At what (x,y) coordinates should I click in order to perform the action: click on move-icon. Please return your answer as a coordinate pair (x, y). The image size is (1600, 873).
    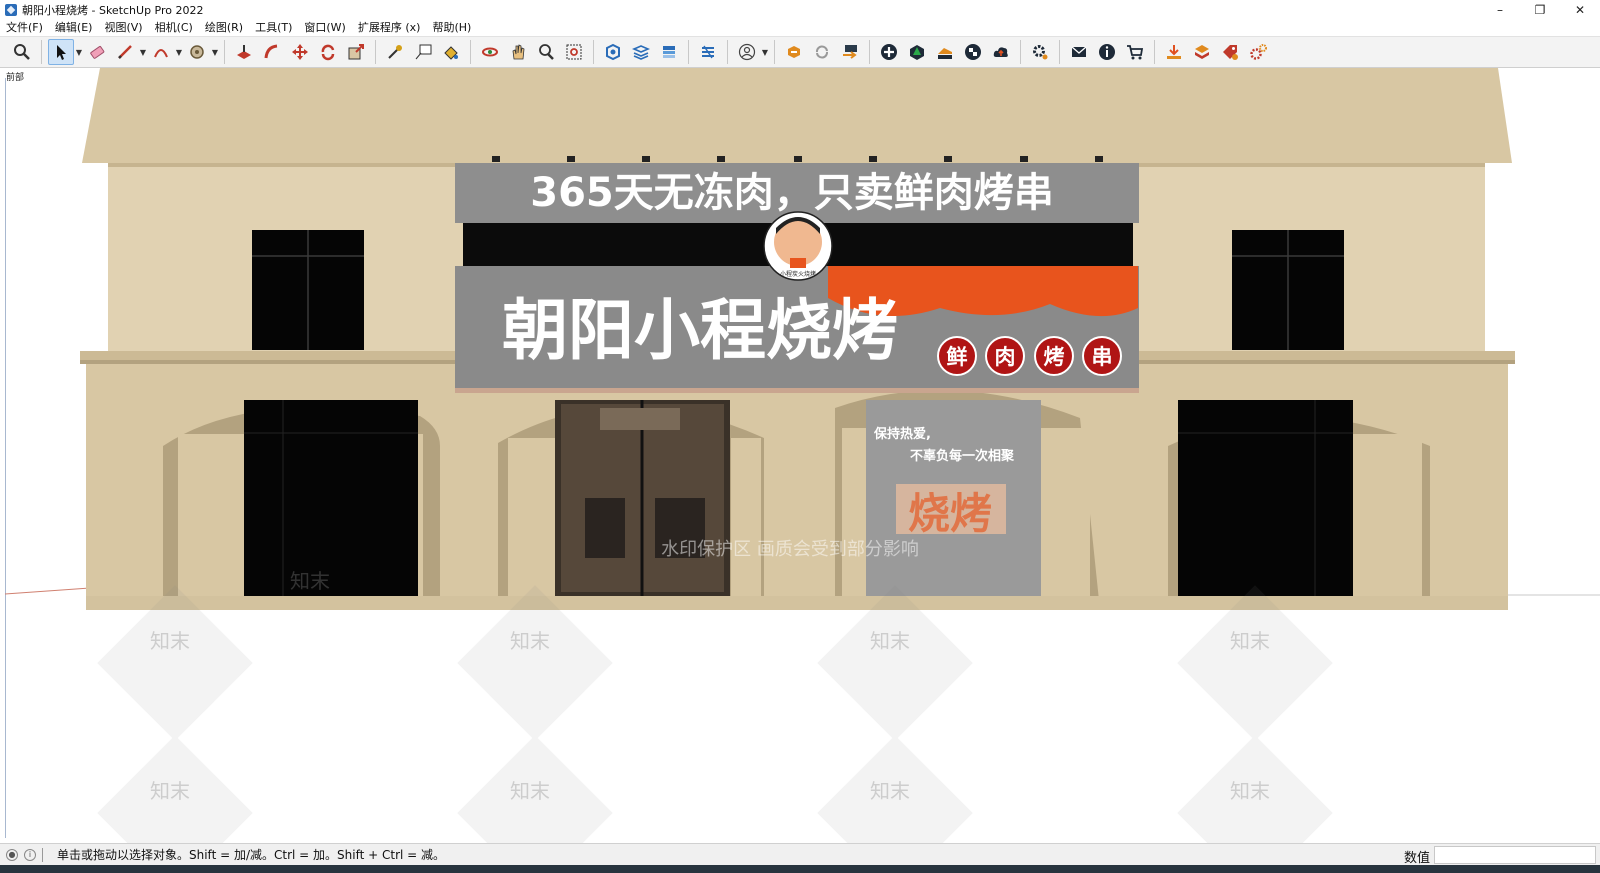
    Looking at the image, I should click on (300, 52).